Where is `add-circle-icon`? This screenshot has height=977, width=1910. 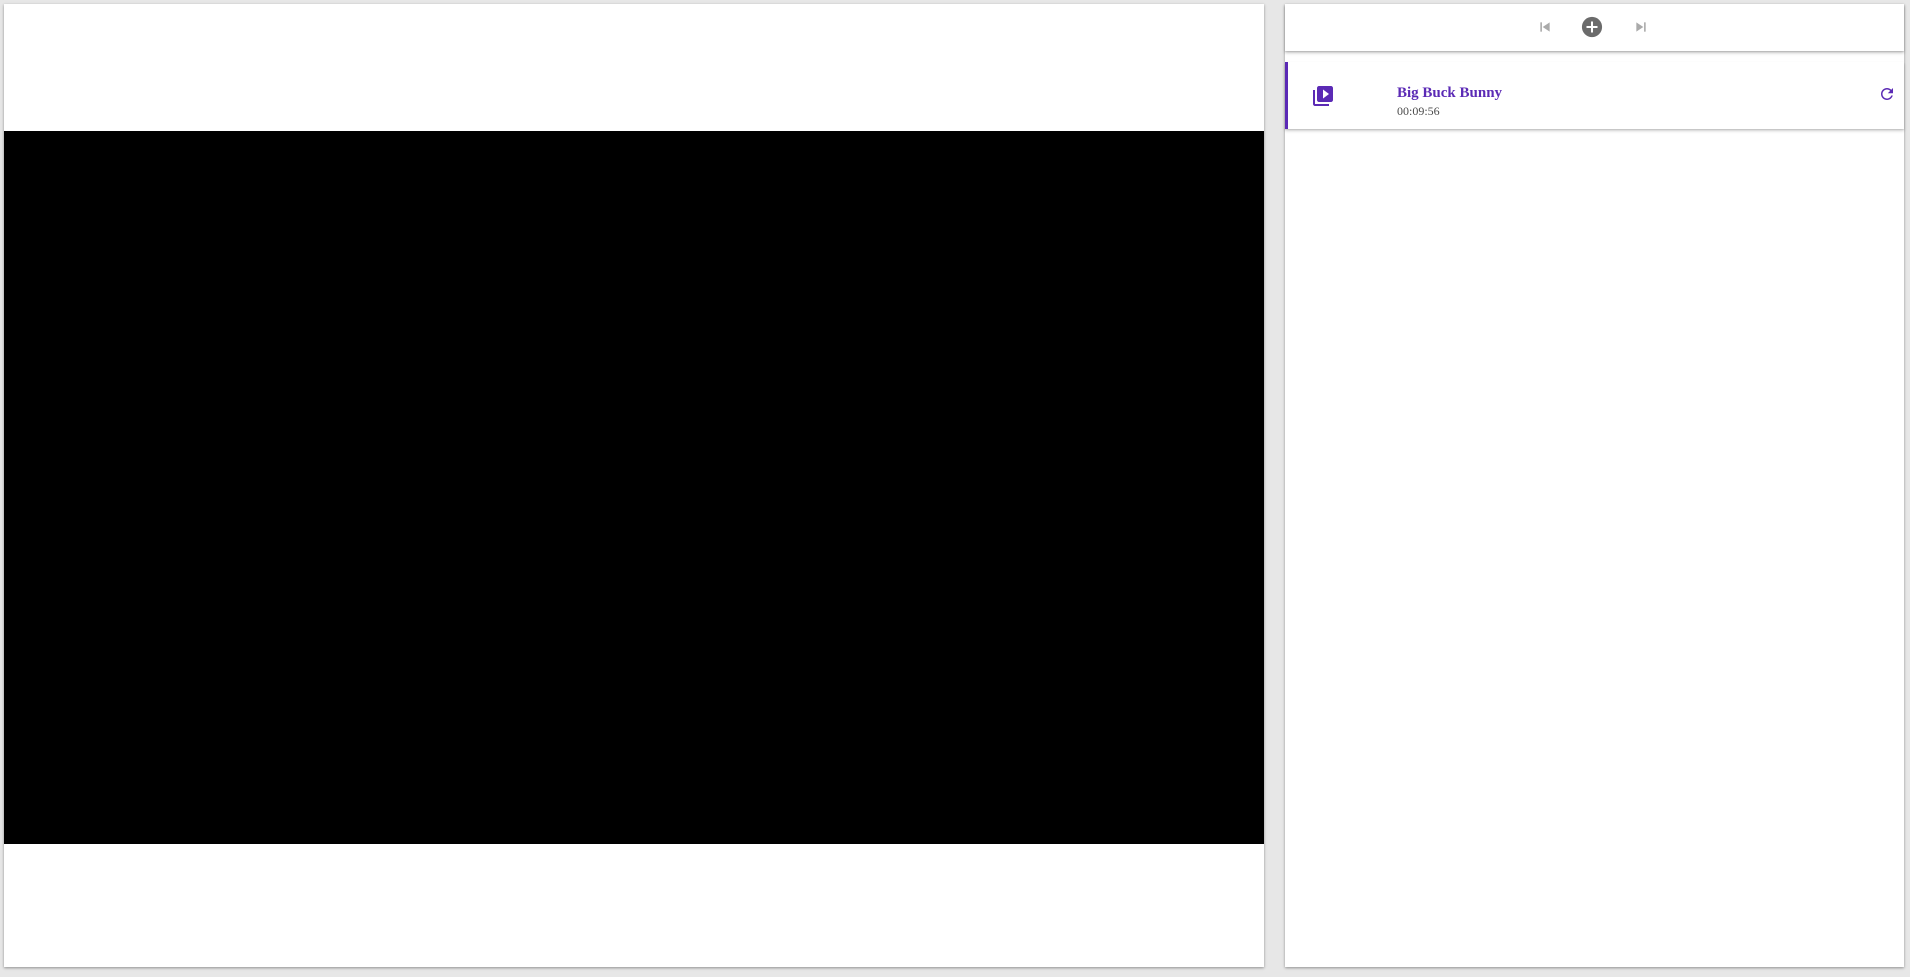
add-circle-icon is located at coordinates (1592, 27).